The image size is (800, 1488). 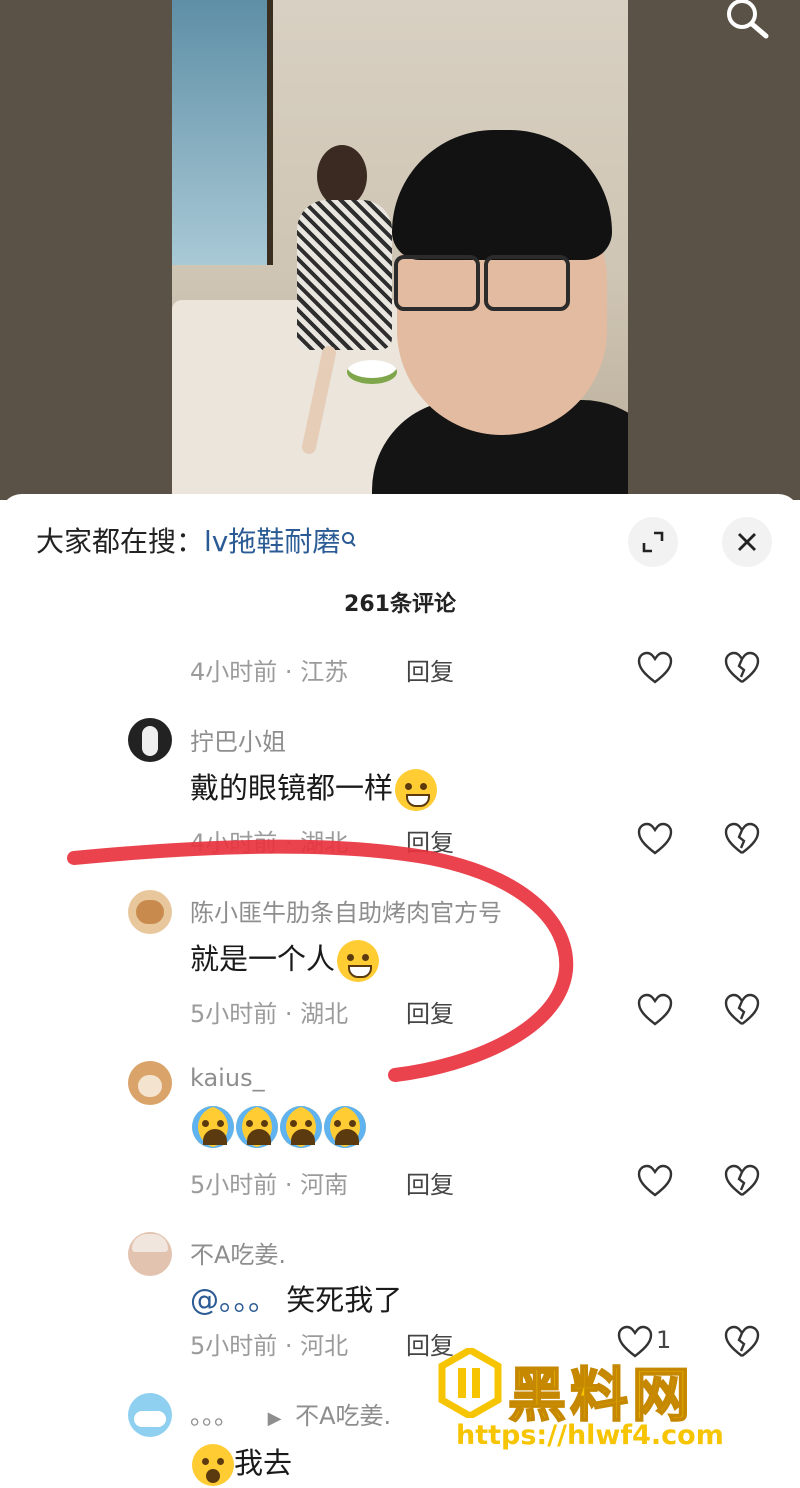 What do you see at coordinates (269, 1014) in the screenshot?
I see `comment-meta: 5小时前 · 湖北` at bounding box center [269, 1014].